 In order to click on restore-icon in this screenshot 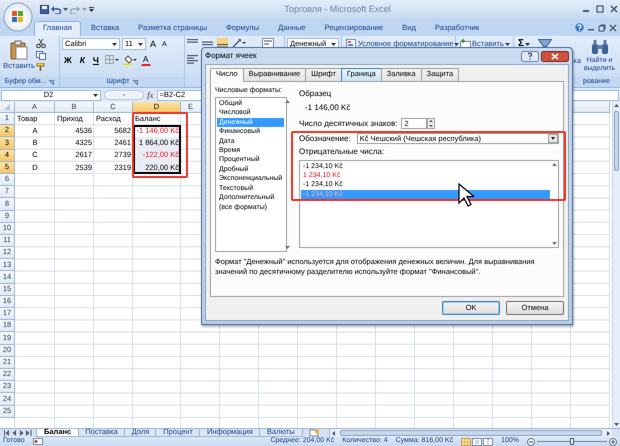, I will do `click(602, 28)`.